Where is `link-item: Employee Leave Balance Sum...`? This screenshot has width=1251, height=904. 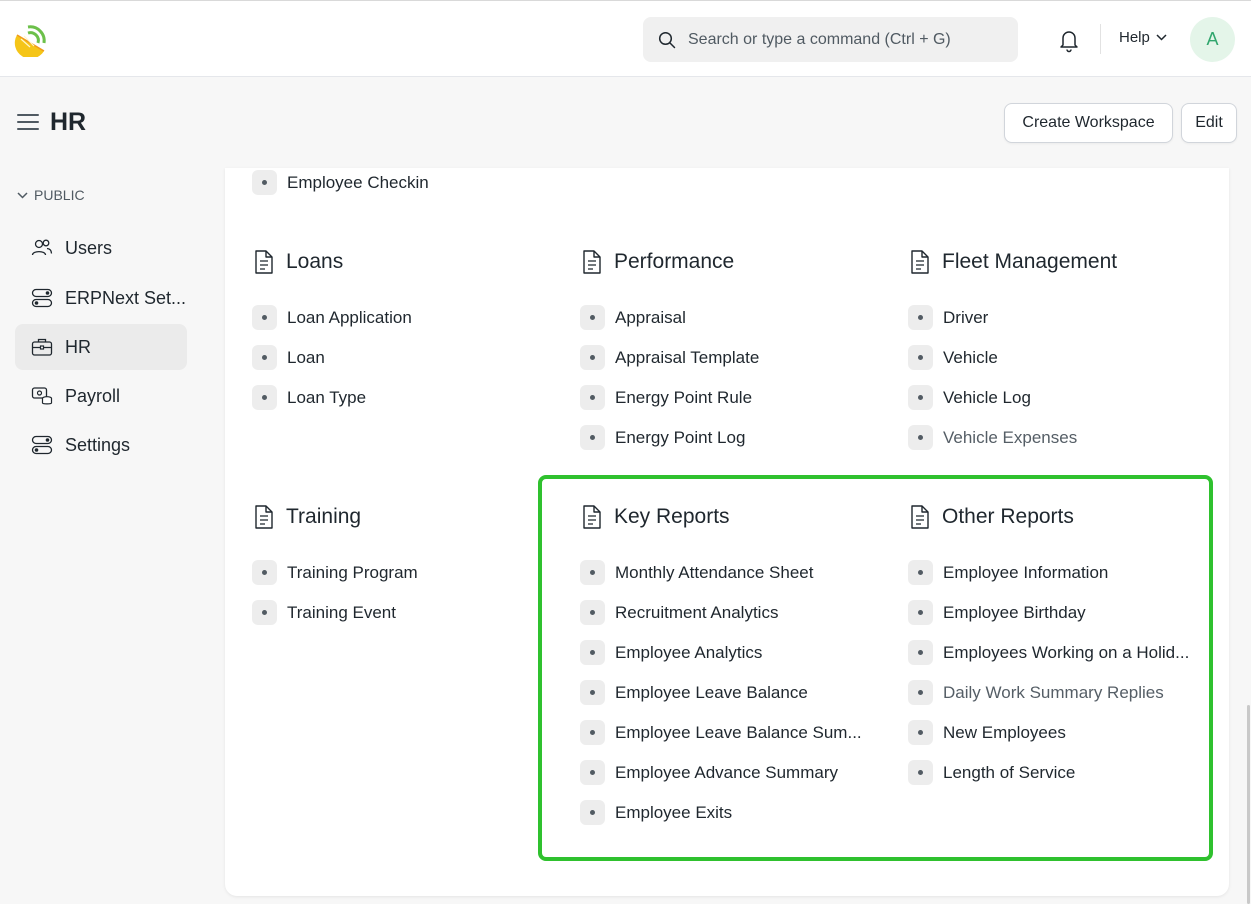
link-item: Employee Leave Balance Sum... is located at coordinates (721, 732).